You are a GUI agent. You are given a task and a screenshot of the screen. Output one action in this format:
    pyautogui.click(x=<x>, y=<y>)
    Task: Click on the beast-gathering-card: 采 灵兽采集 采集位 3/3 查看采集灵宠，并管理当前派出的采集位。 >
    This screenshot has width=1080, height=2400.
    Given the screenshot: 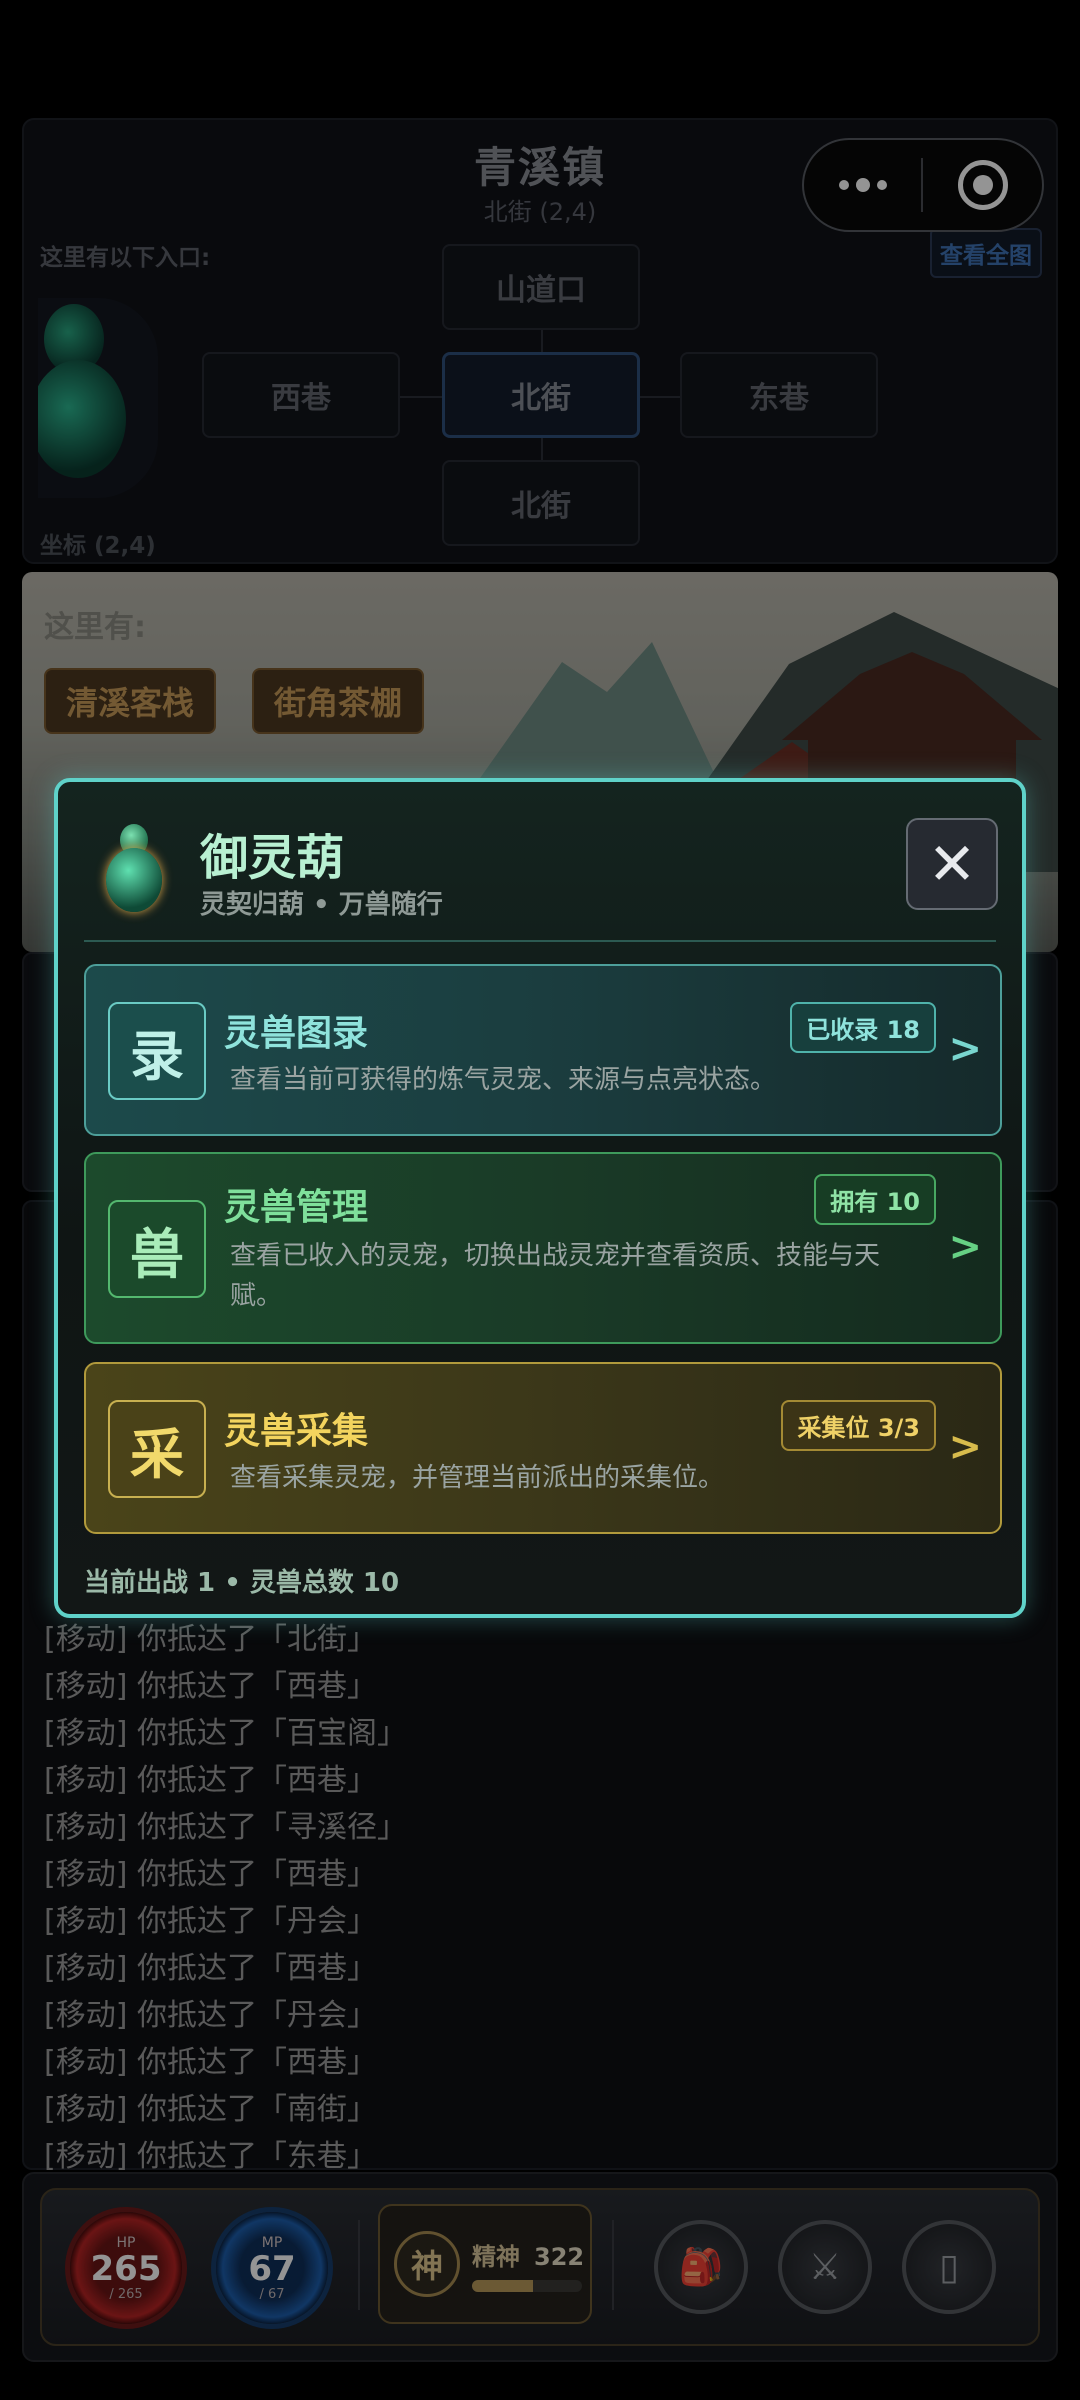 What is the action you would take?
    pyautogui.click(x=543, y=1448)
    